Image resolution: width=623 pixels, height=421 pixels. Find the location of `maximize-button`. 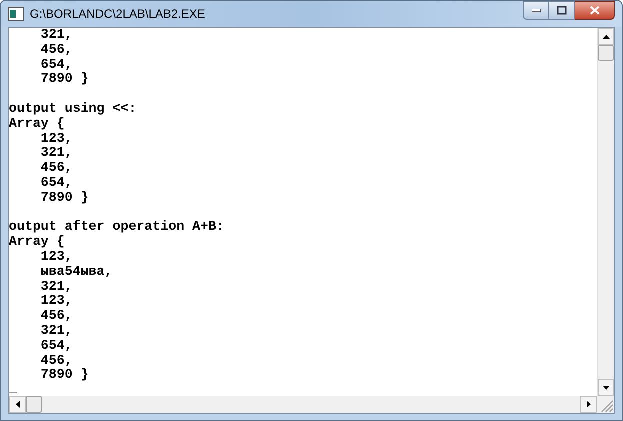

maximize-button is located at coordinates (562, 10).